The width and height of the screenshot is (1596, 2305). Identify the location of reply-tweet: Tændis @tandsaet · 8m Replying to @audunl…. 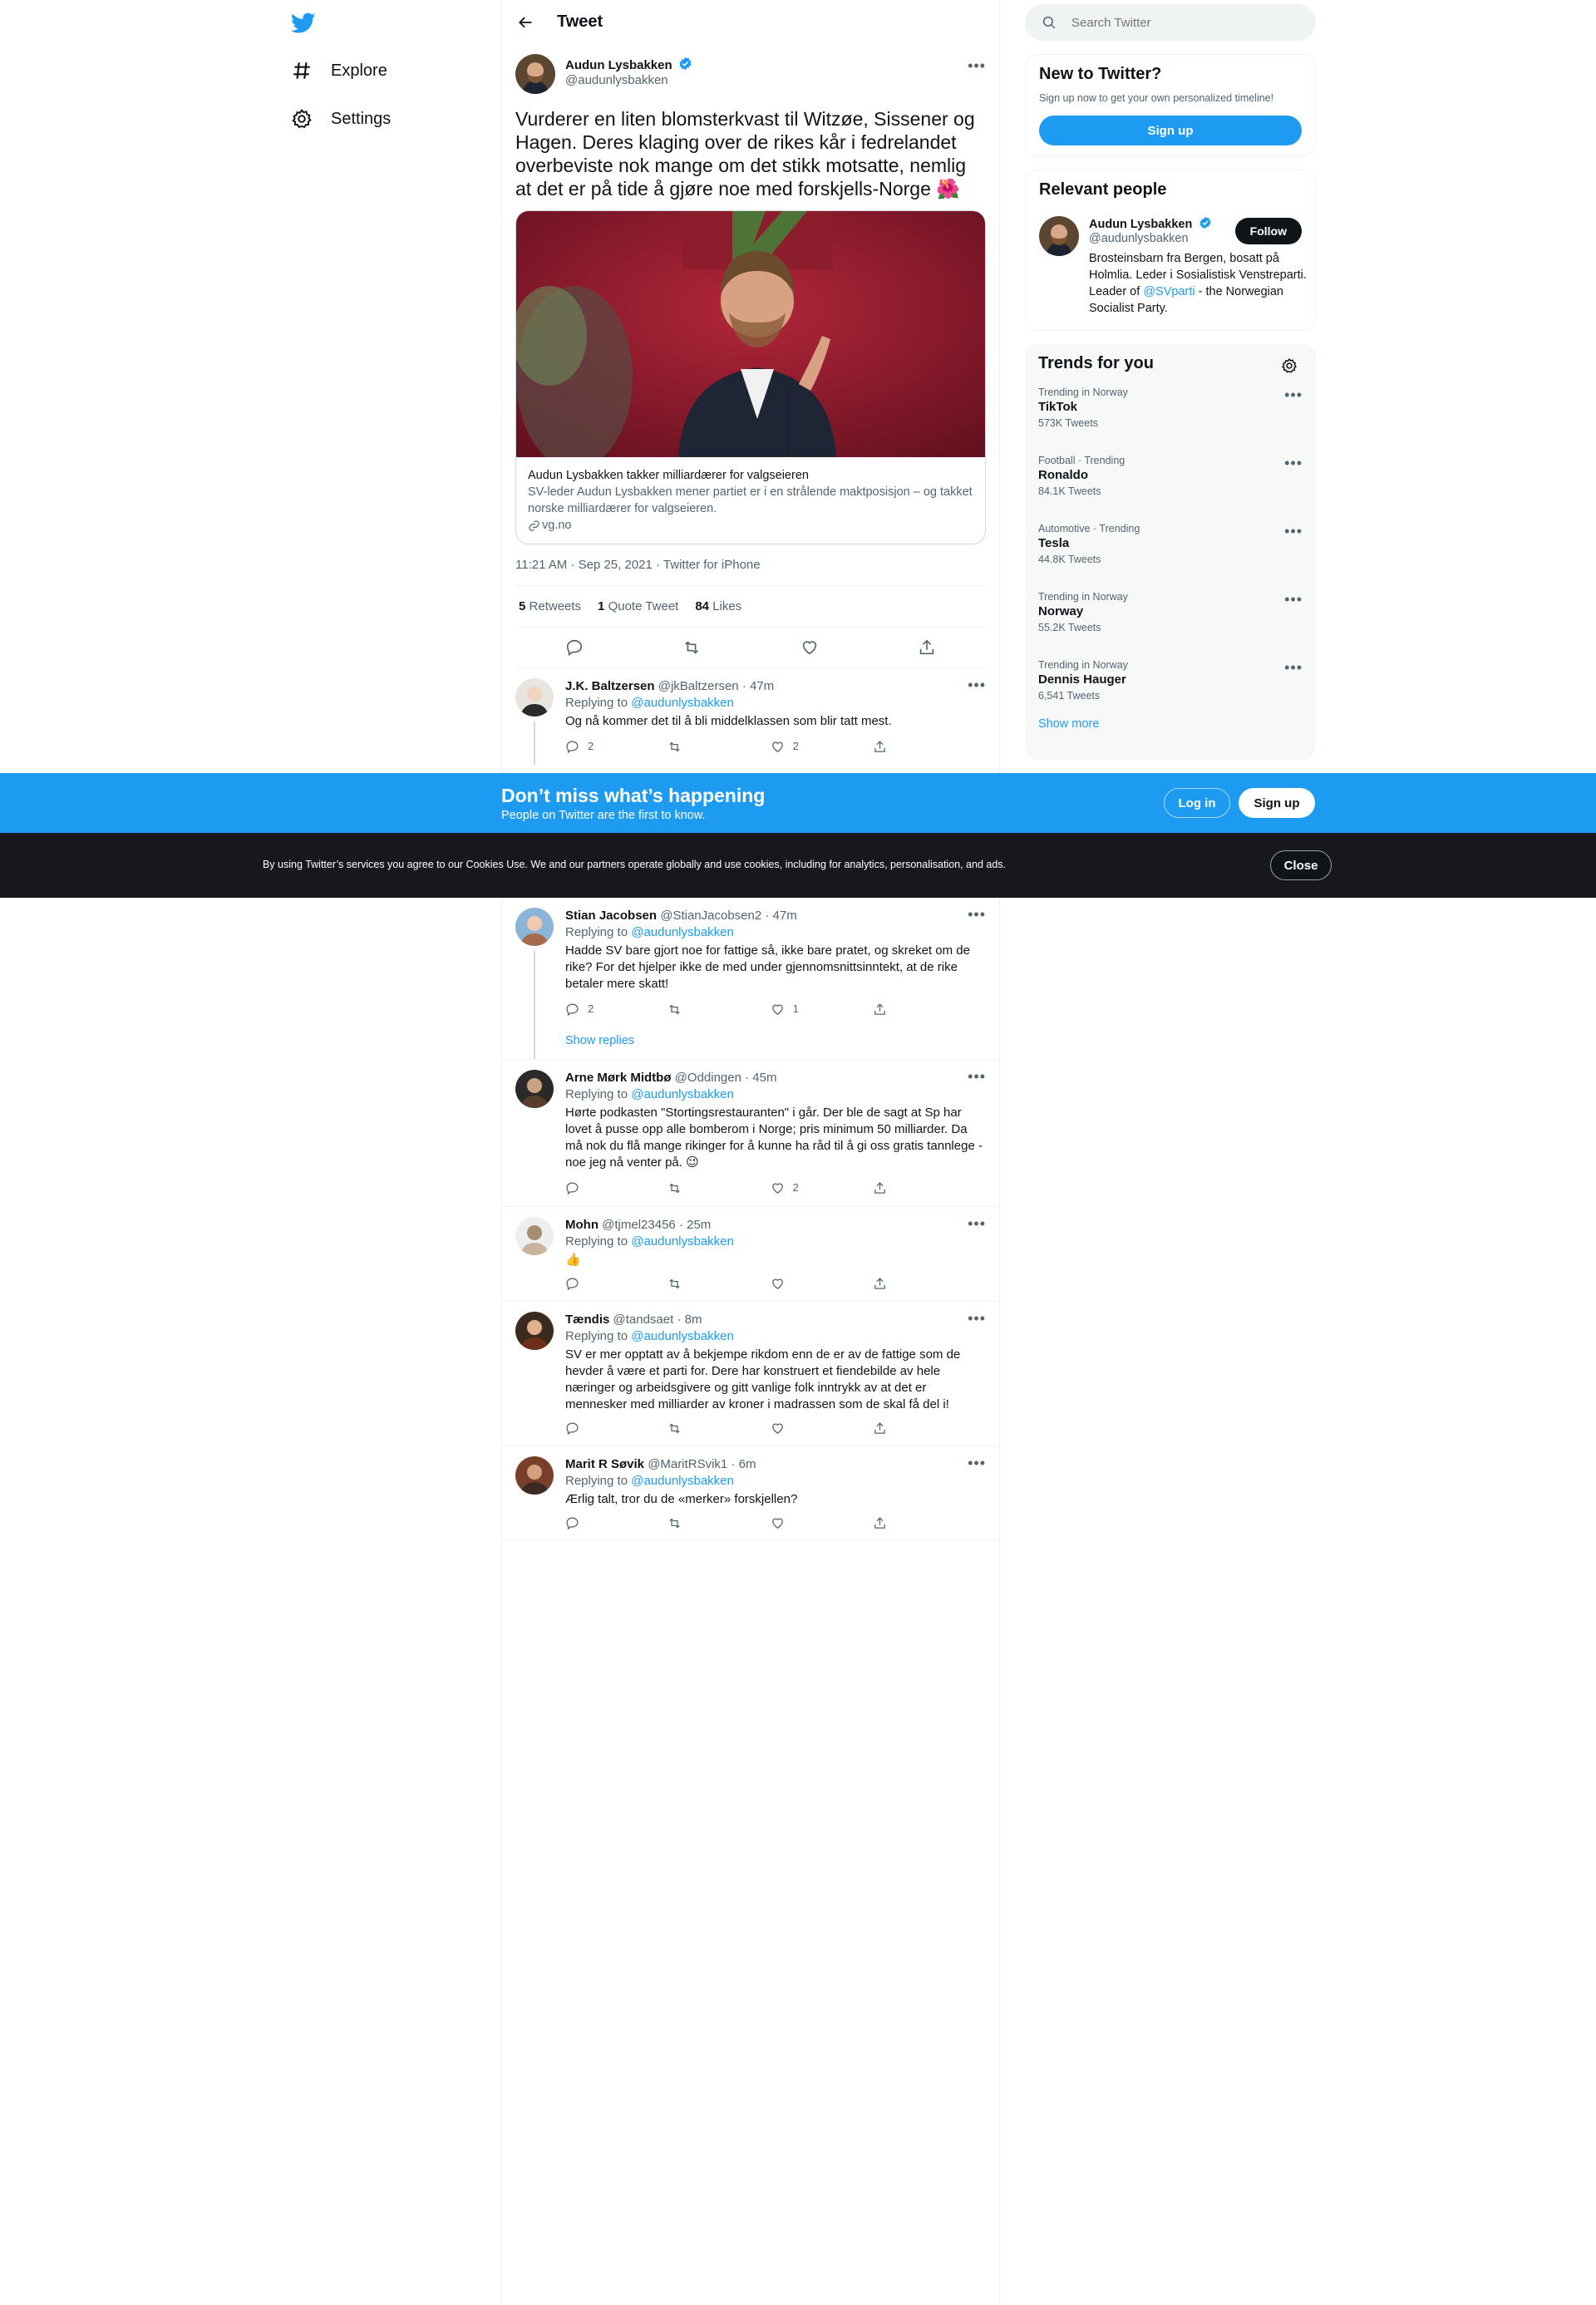
(750, 1374).